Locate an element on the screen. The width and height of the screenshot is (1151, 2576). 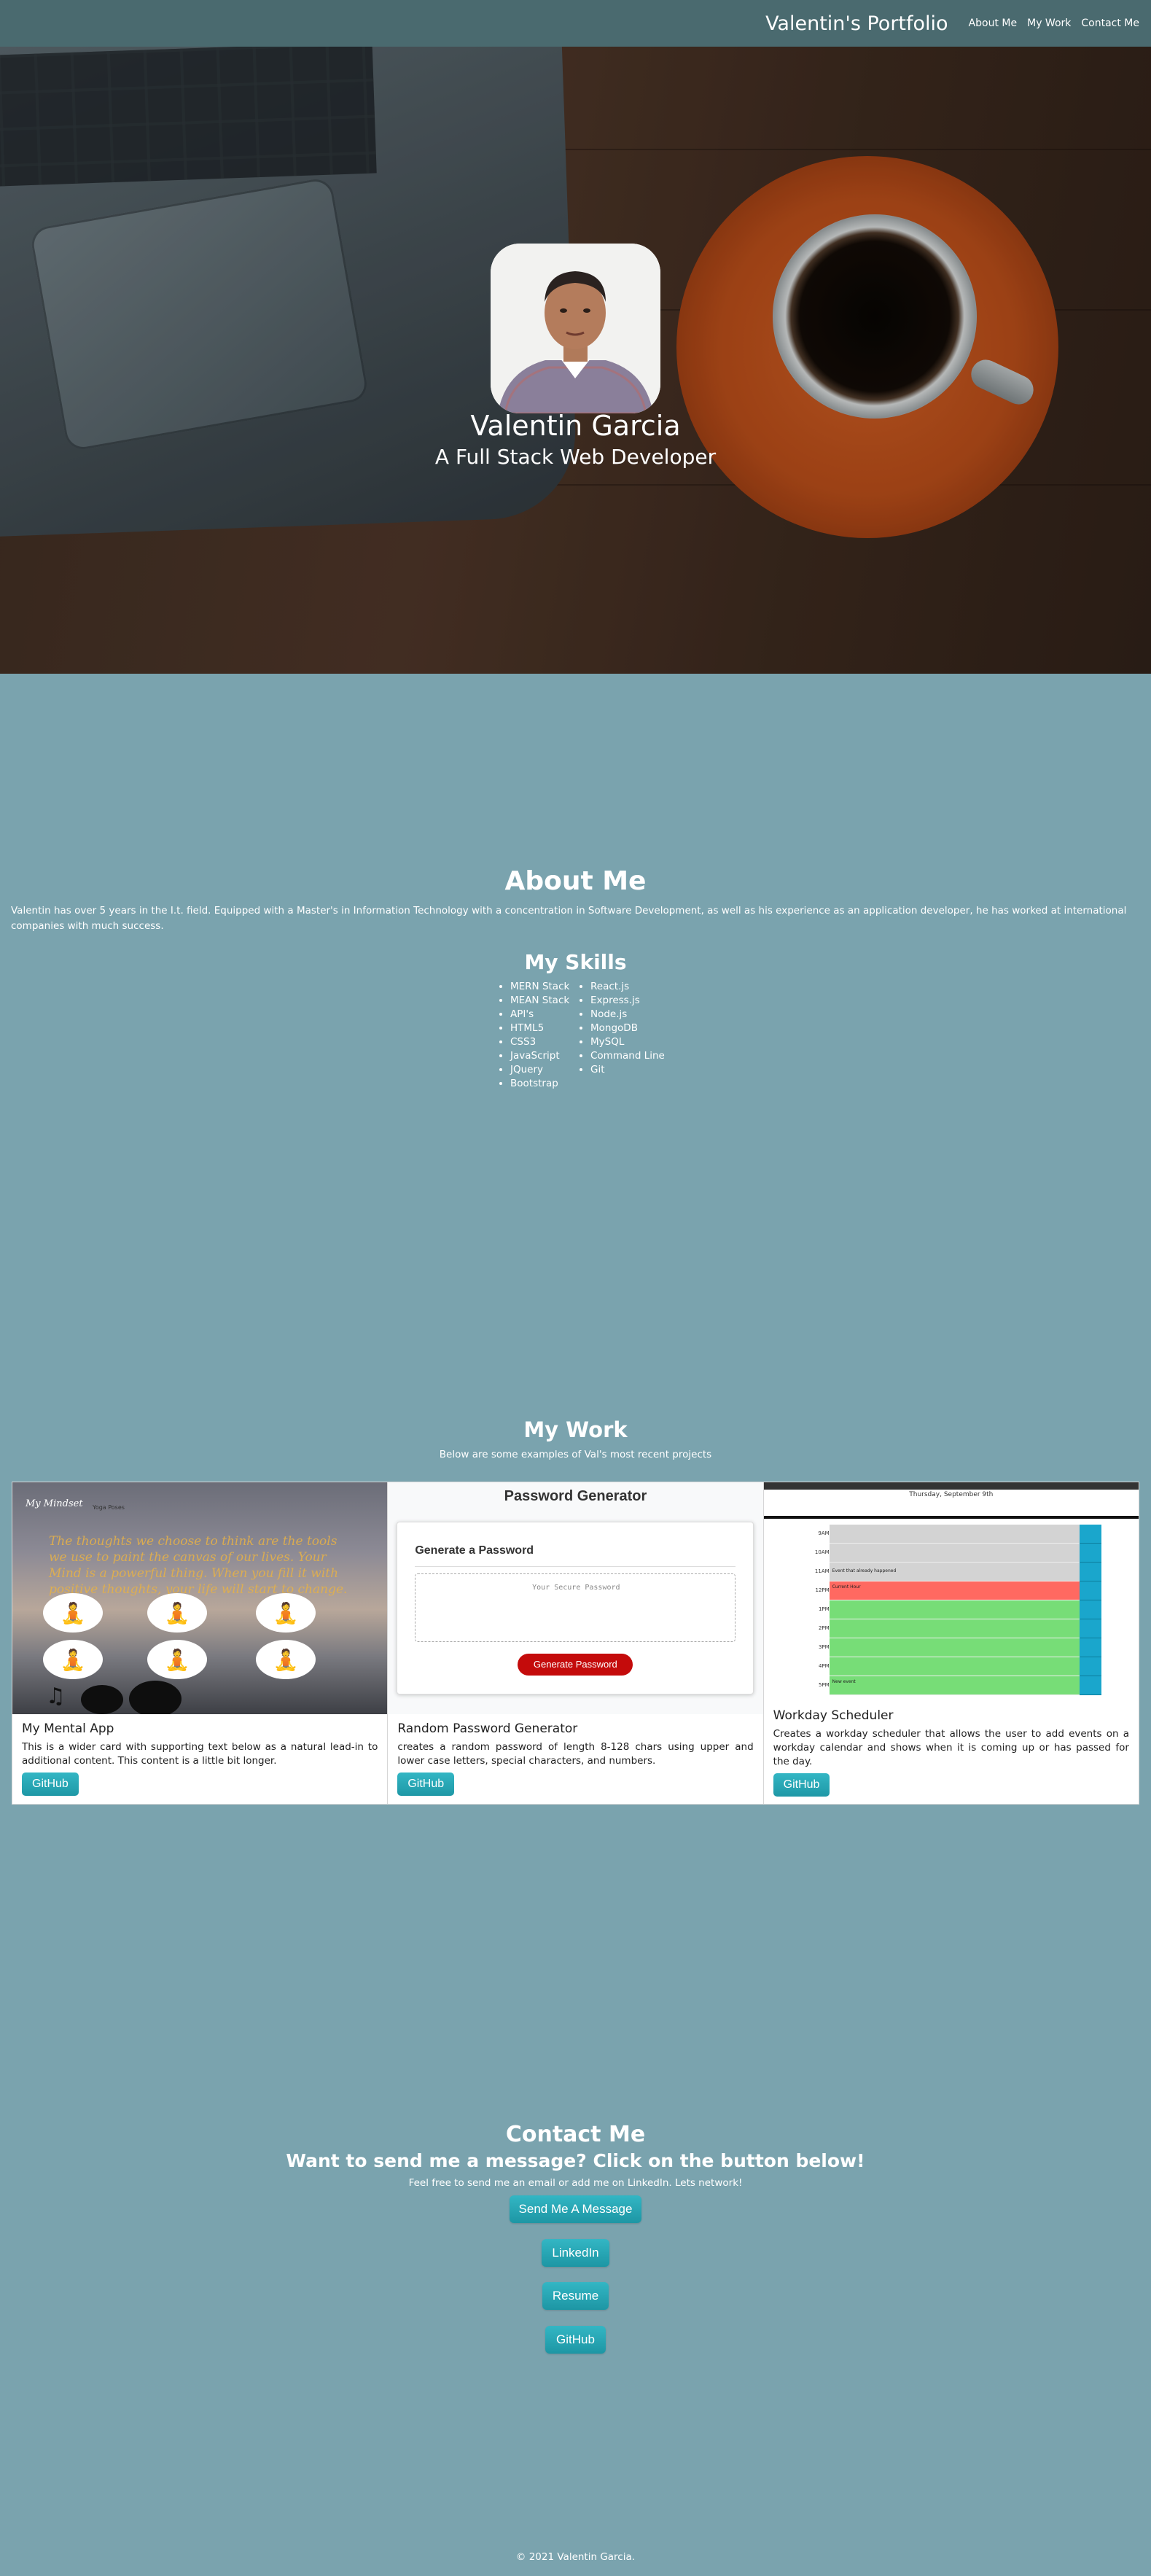
hour-label: 11AM is located at coordinates (822, 1571).